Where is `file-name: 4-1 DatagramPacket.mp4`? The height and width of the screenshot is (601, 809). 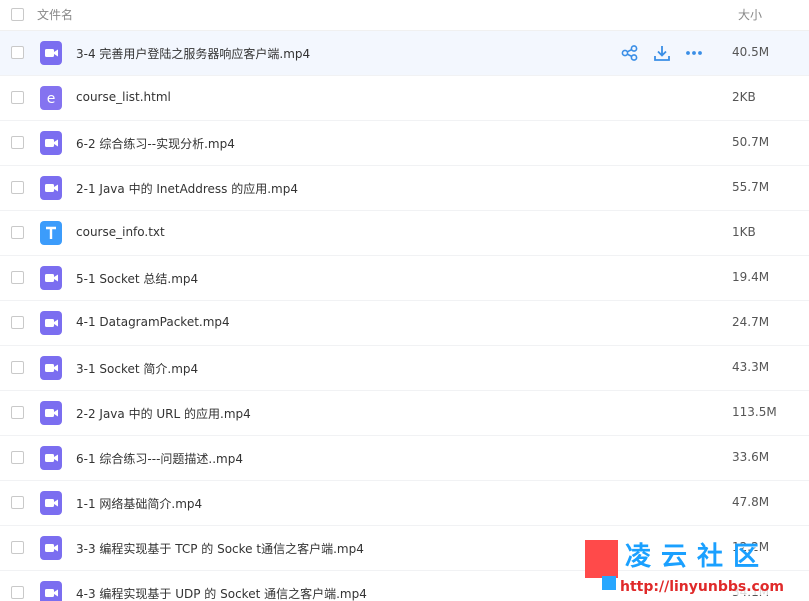
file-name: 4-1 DatagramPacket.mp4 is located at coordinates (153, 322).